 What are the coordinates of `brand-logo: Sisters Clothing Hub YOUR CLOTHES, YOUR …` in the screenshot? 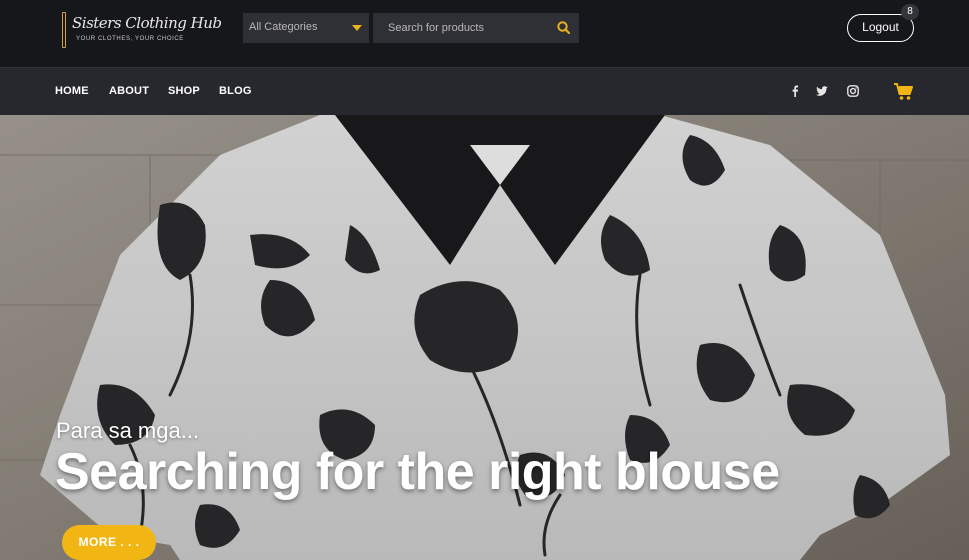 It's located at (142, 32).